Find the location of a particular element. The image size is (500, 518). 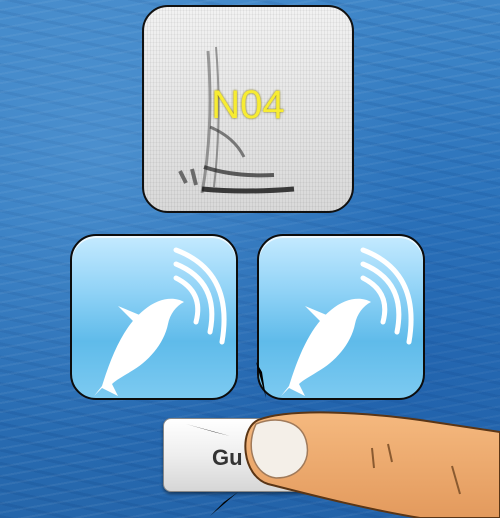

pointing-finger-icon is located at coordinates (372, 464).